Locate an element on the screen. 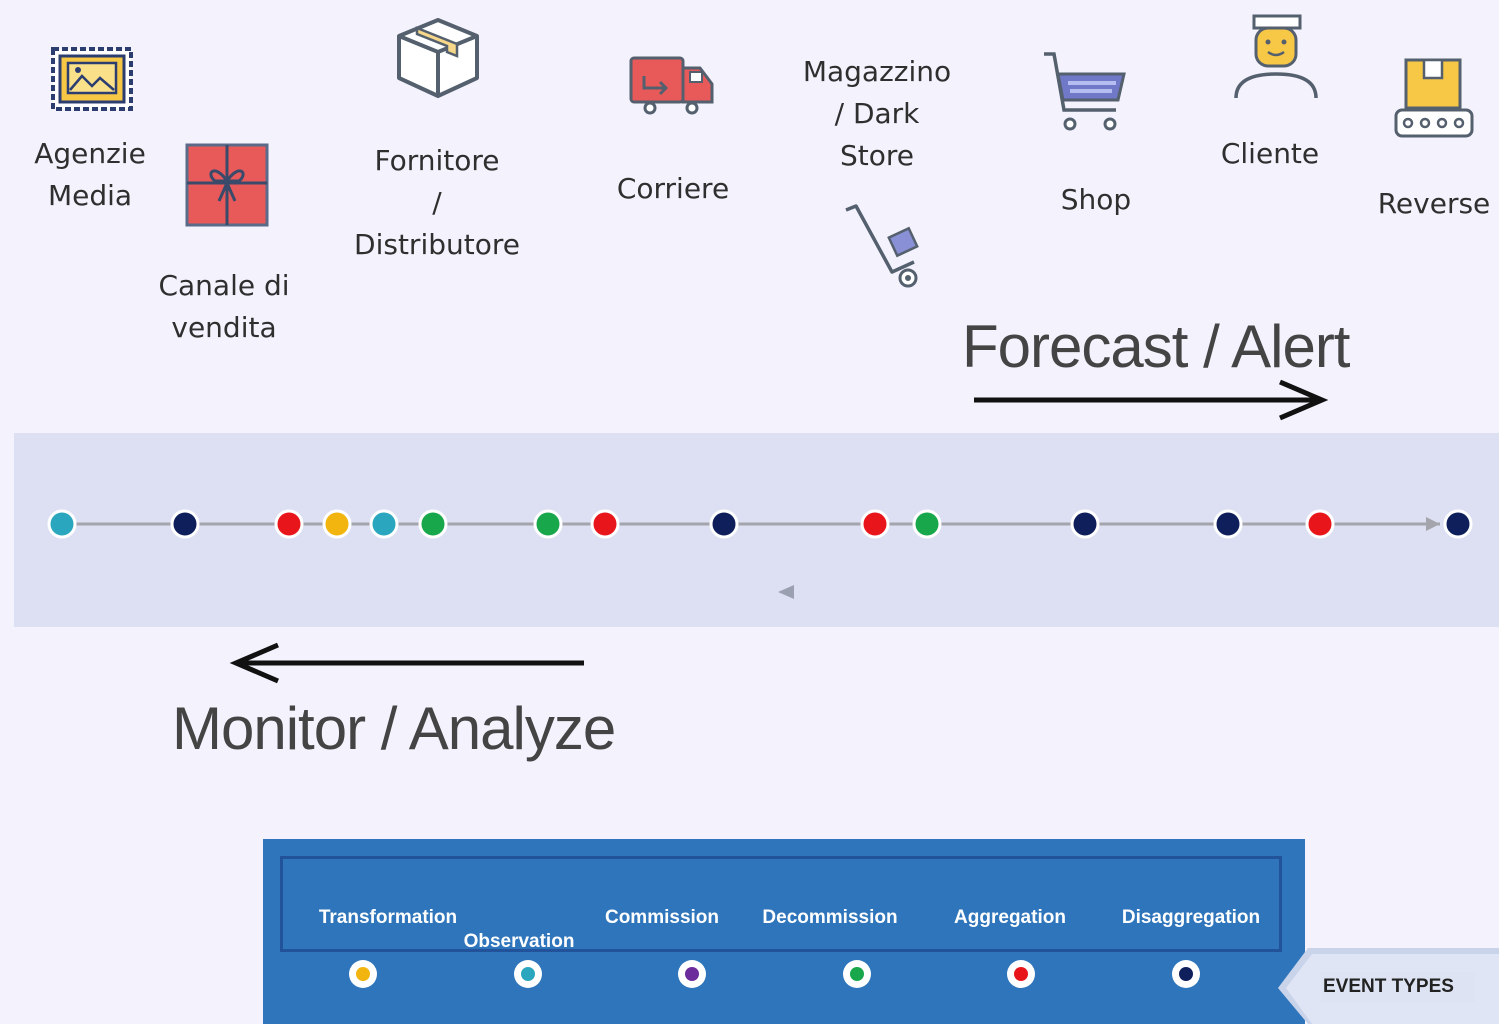  legend-dot-observation is located at coordinates (528, 974).